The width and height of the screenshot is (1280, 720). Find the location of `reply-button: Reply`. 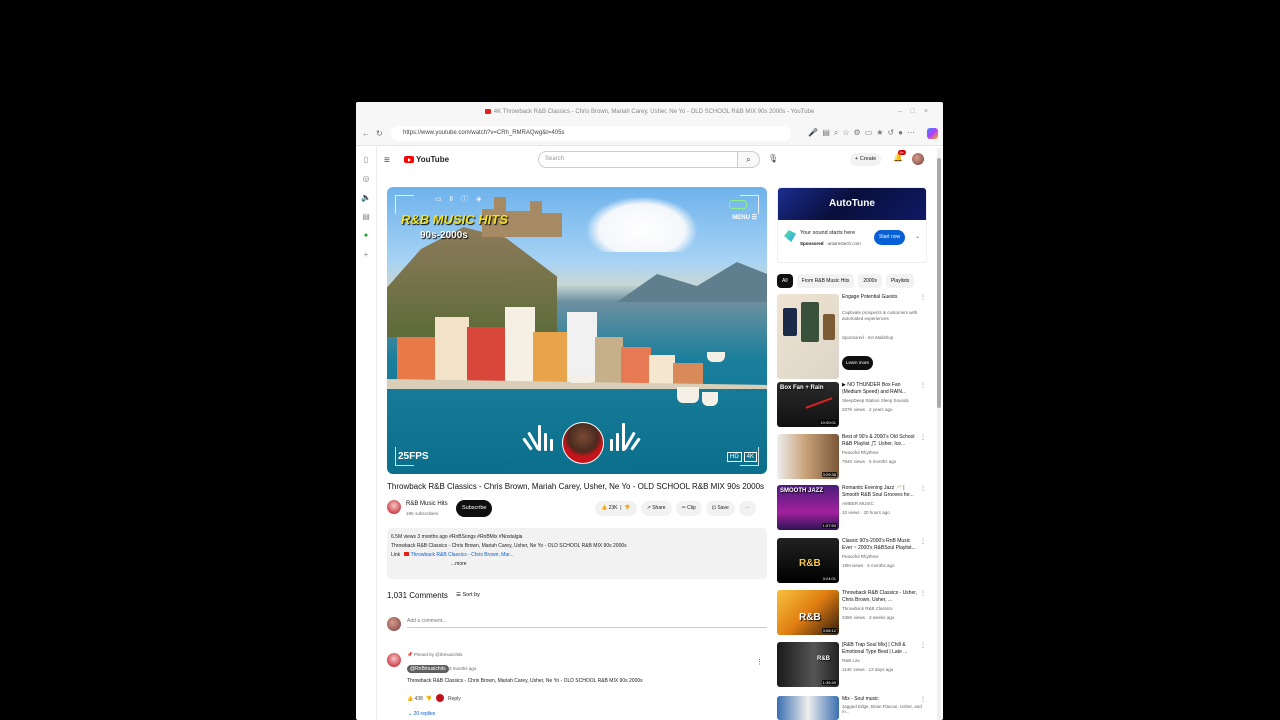

reply-button: Reply is located at coordinates (454, 699).